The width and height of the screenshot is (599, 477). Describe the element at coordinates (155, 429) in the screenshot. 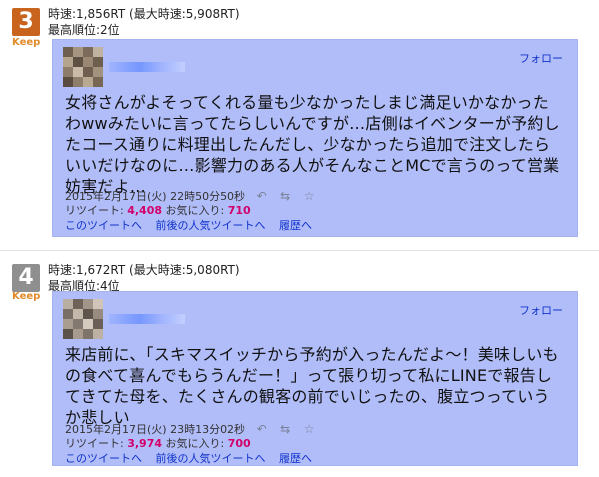

I see `tweet-date: 2015年2月17日(火) 23時13分02秒` at that location.